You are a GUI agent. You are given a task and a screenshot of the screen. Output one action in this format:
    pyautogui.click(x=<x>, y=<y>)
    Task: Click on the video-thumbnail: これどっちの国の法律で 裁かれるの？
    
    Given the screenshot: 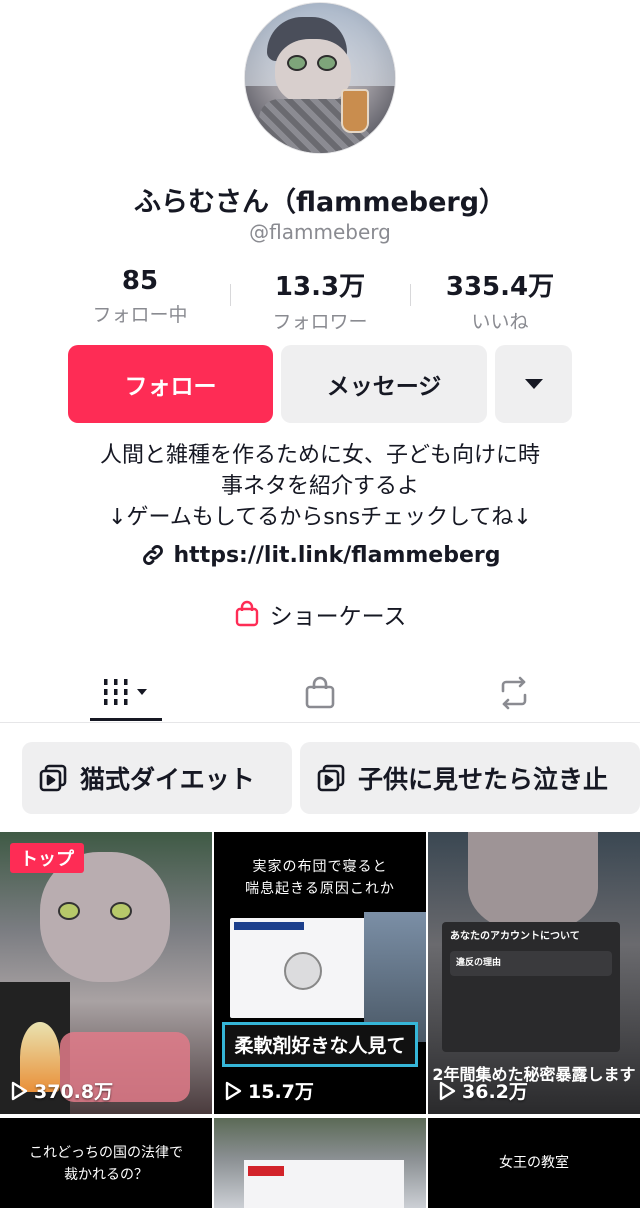 What is the action you would take?
    pyautogui.click(x=106, y=1163)
    